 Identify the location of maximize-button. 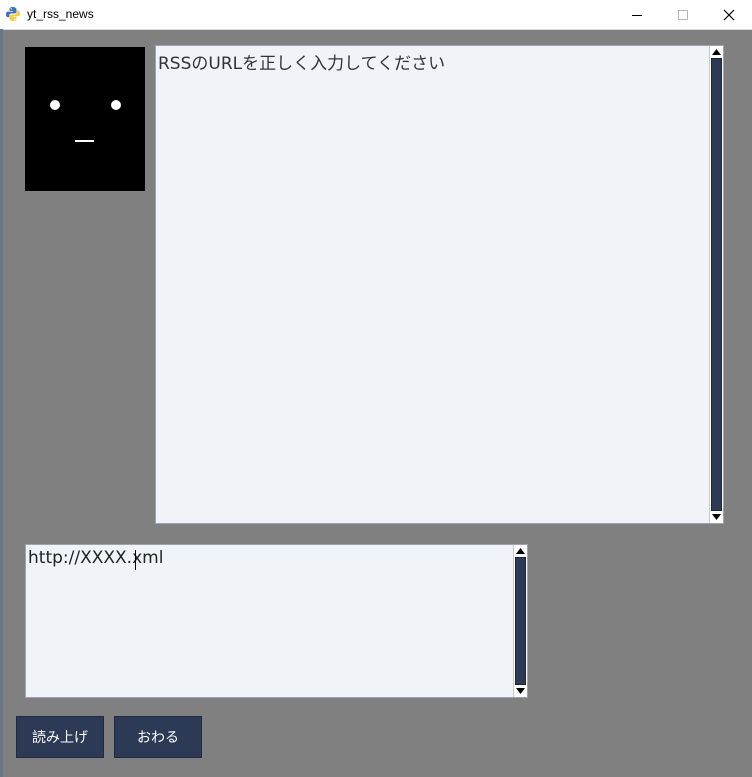
(683, 14).